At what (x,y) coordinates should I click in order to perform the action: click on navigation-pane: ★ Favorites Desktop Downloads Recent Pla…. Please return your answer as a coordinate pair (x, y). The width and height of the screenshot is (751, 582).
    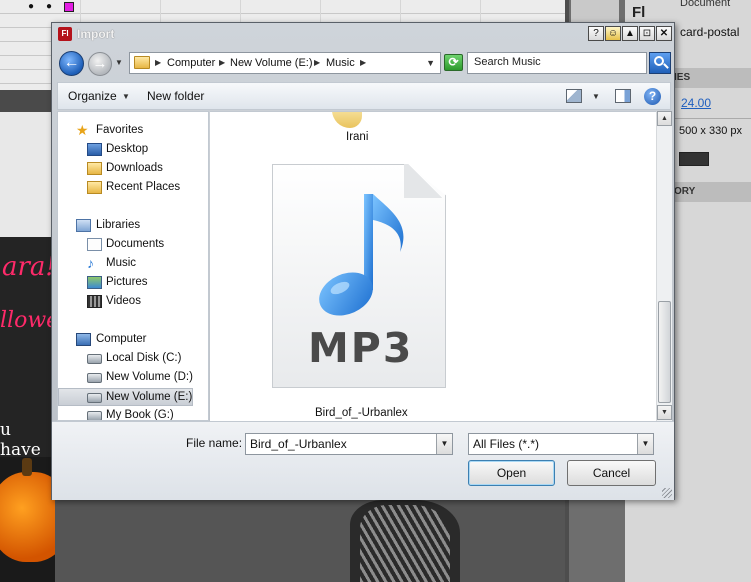
    Looking at the image, I should click on (133, 266).